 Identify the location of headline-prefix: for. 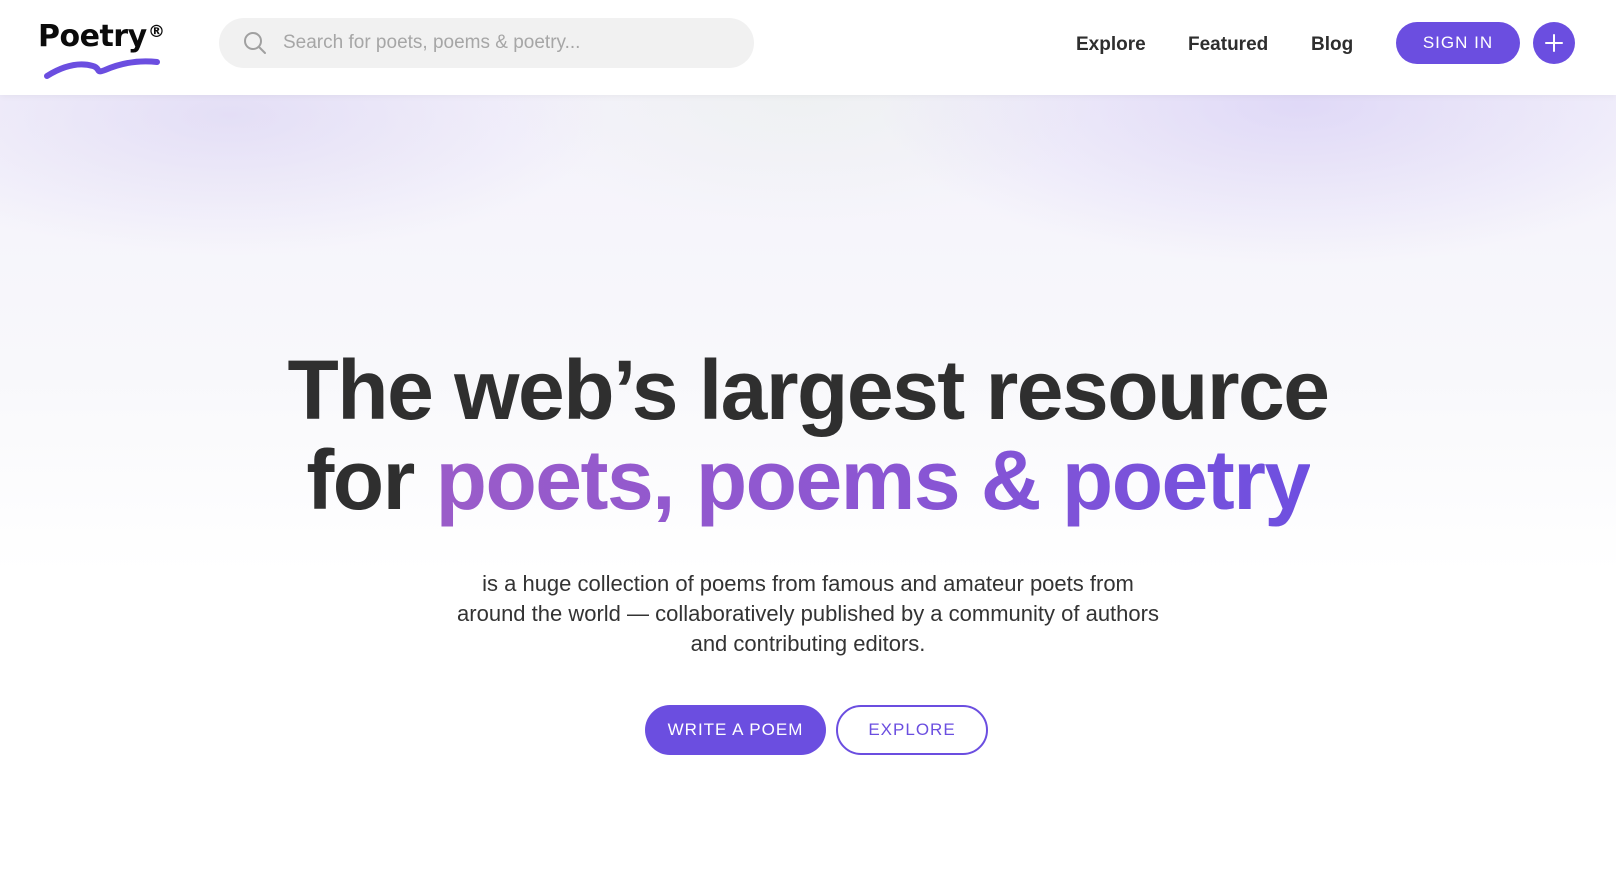
(371, 480).